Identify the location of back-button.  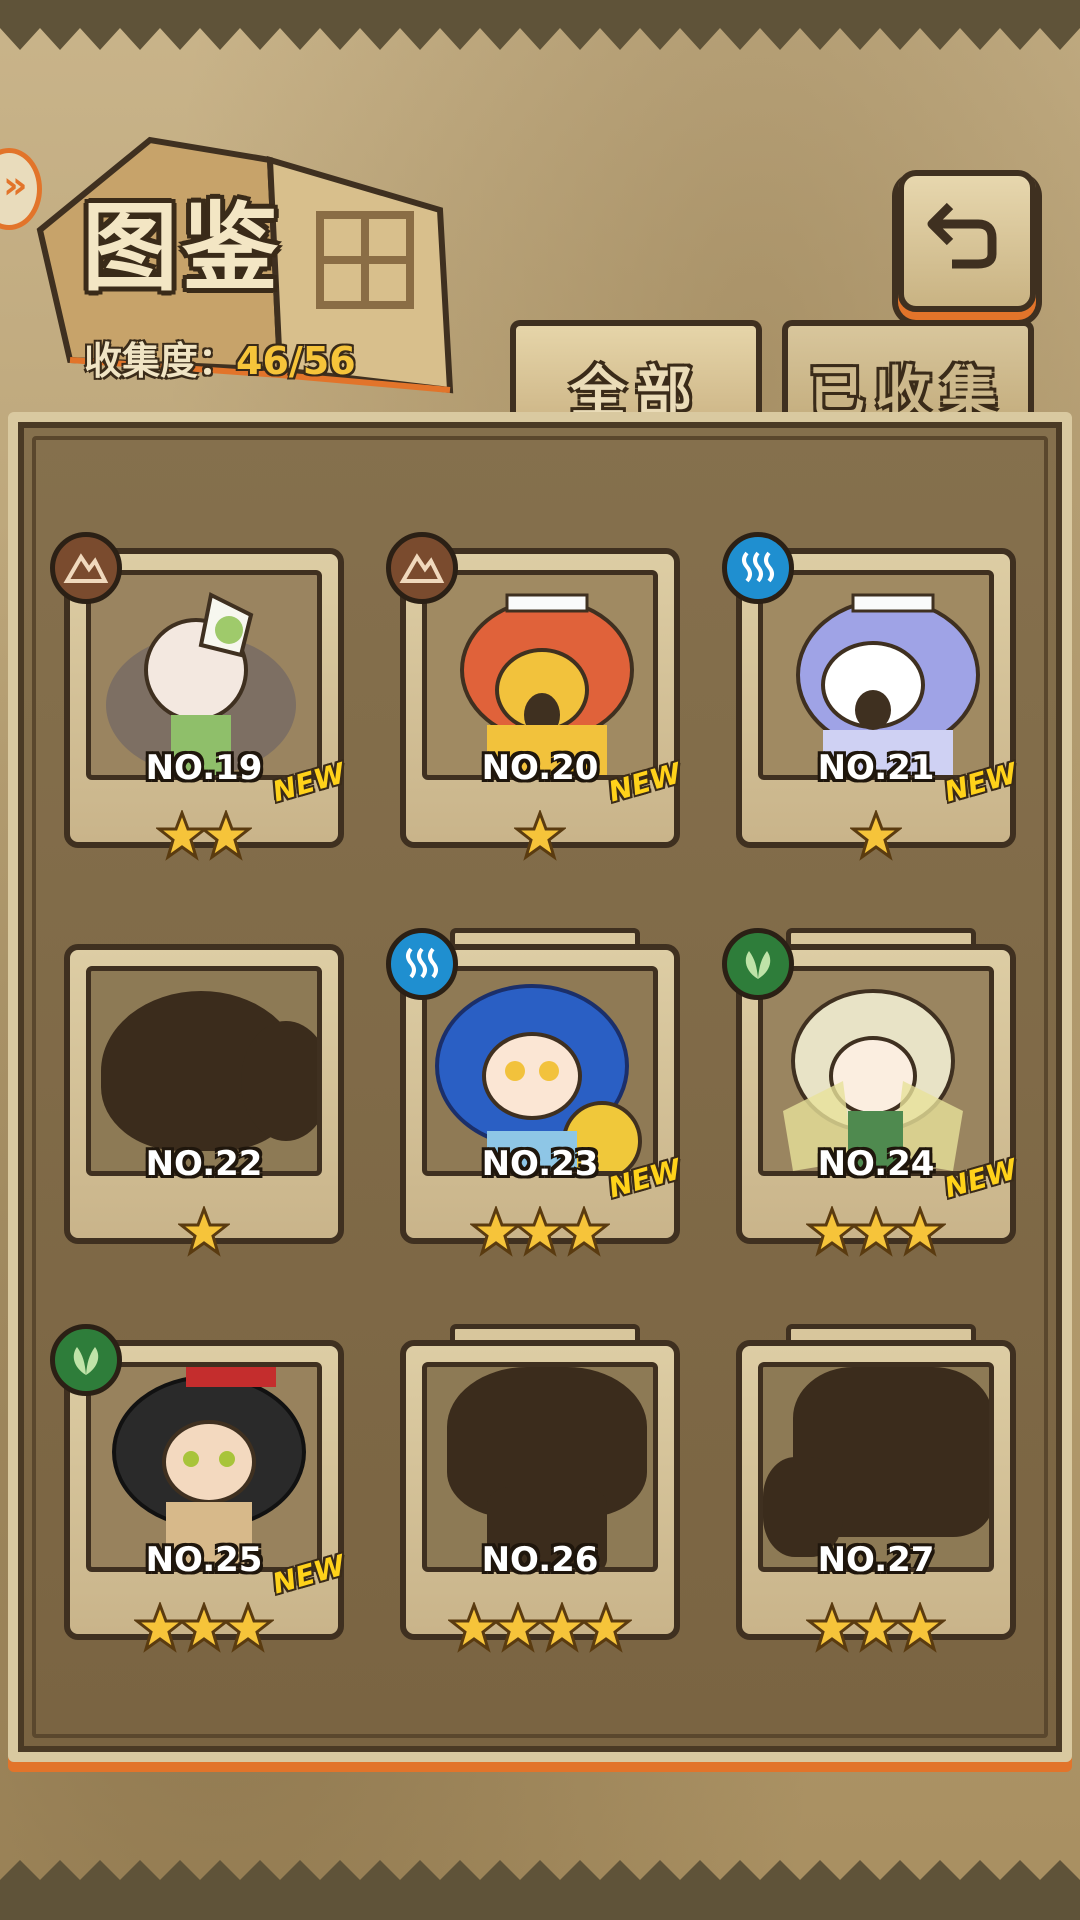
(967, 241).